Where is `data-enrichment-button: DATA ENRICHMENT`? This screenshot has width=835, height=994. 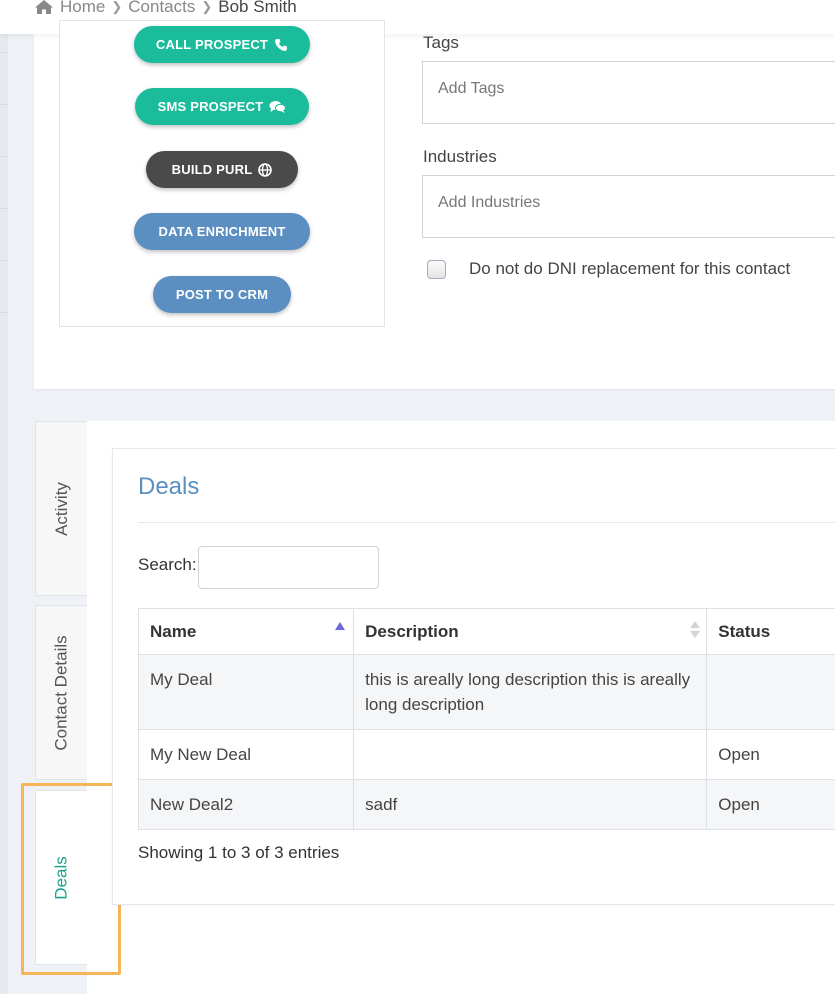
data-enrichment-button: DATA ENRICHMENT is located at coordinates (222, 231).